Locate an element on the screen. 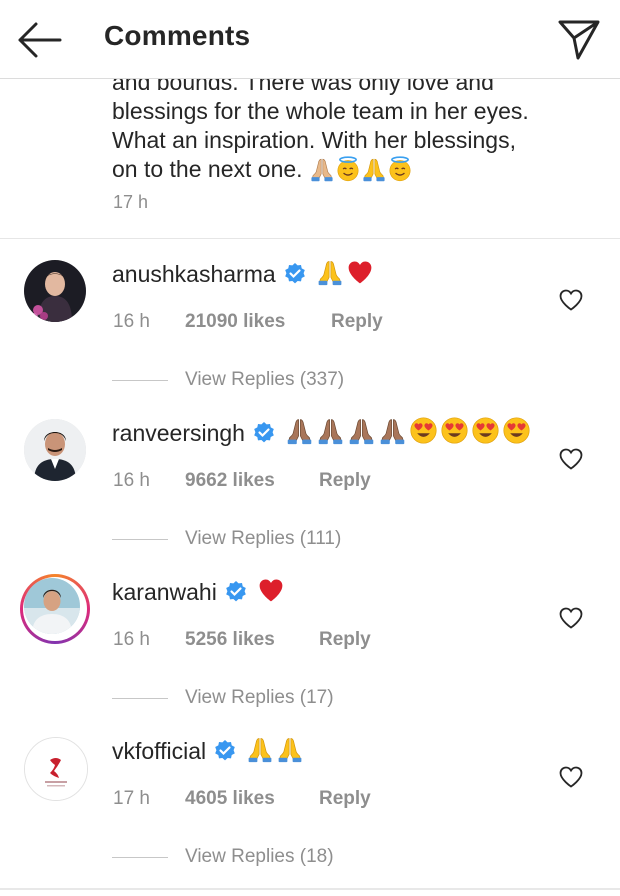 This screenshot has width=620, height=896. view-replies-button: View Replies (111) is located at coordinates (226, 539).